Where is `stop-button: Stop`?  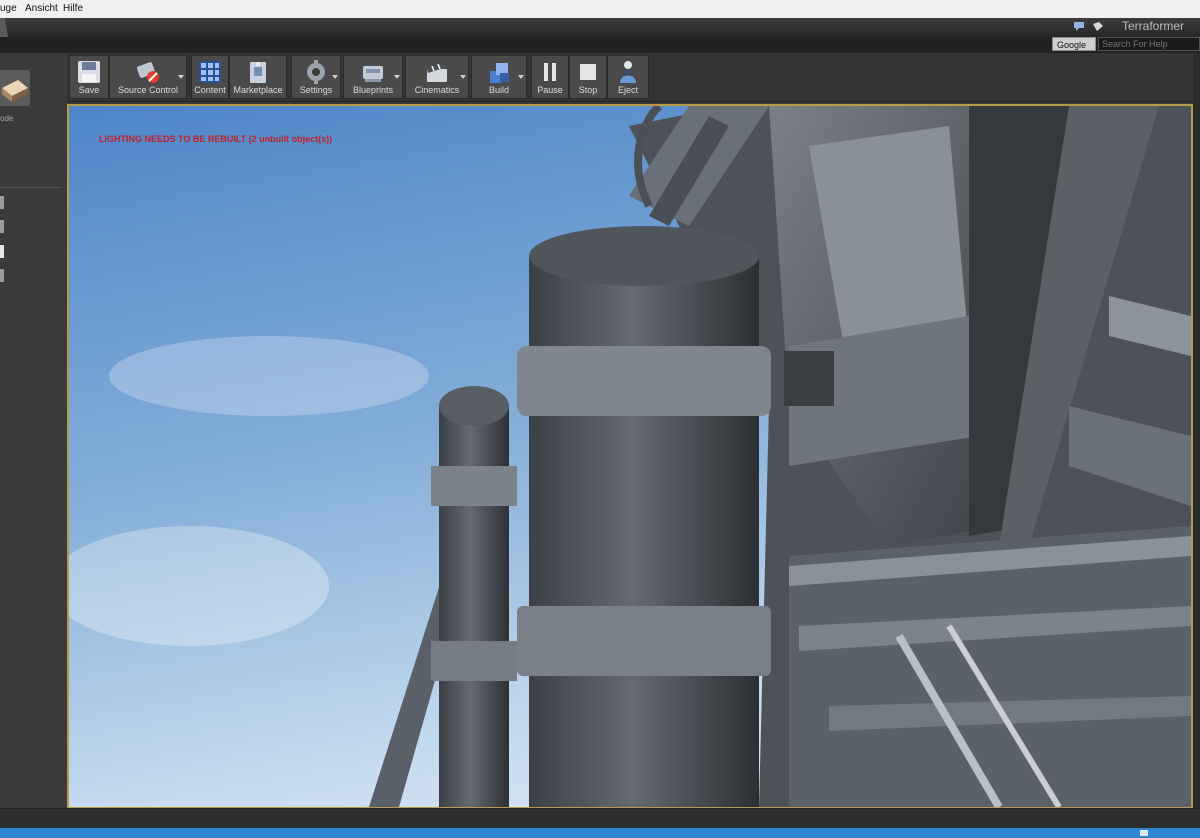
stop-button: Stop is located at coordinates (588, 77).